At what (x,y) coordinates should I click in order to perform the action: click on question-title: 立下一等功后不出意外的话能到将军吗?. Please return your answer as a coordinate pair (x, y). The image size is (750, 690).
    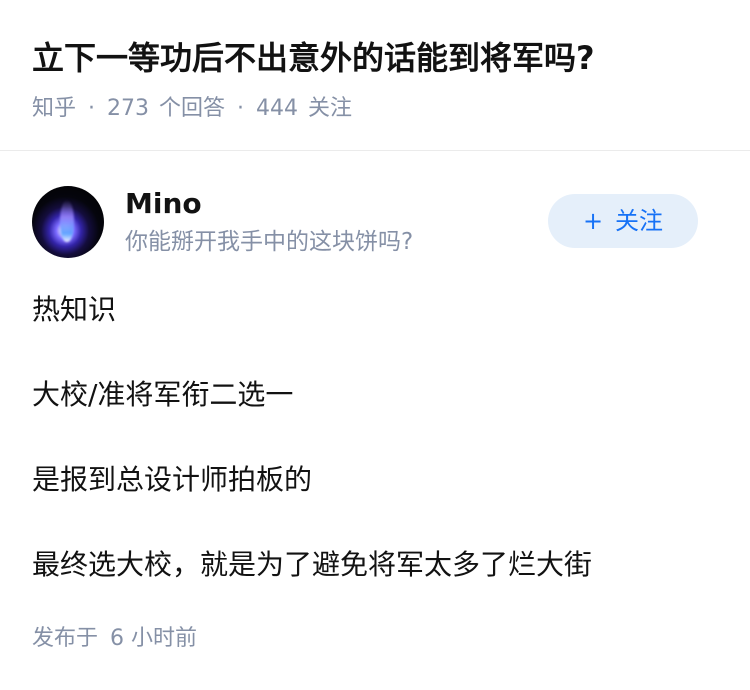
    Looking at the image, I should click on (313, 58).